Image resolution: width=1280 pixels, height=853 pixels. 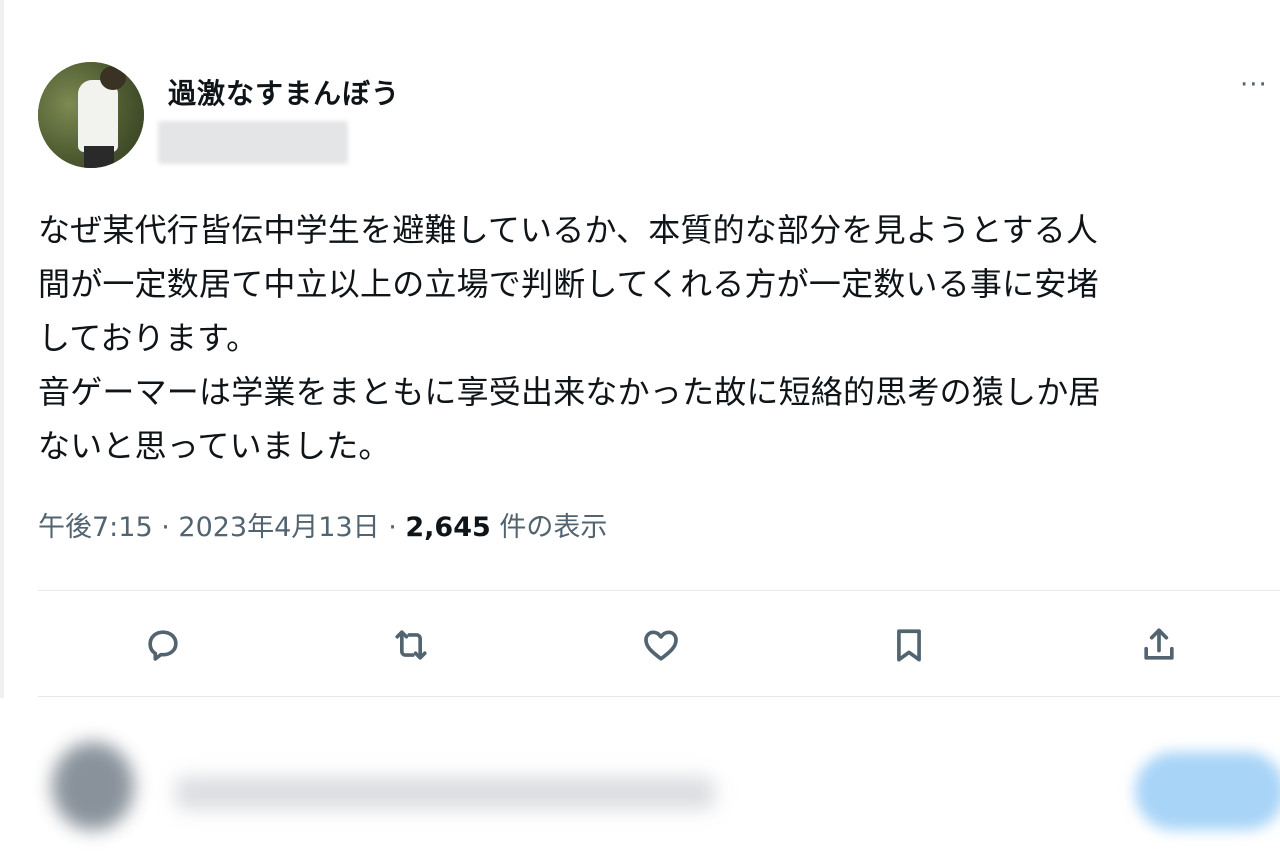 I want to click on divider-top, so click(x=659, y=590).